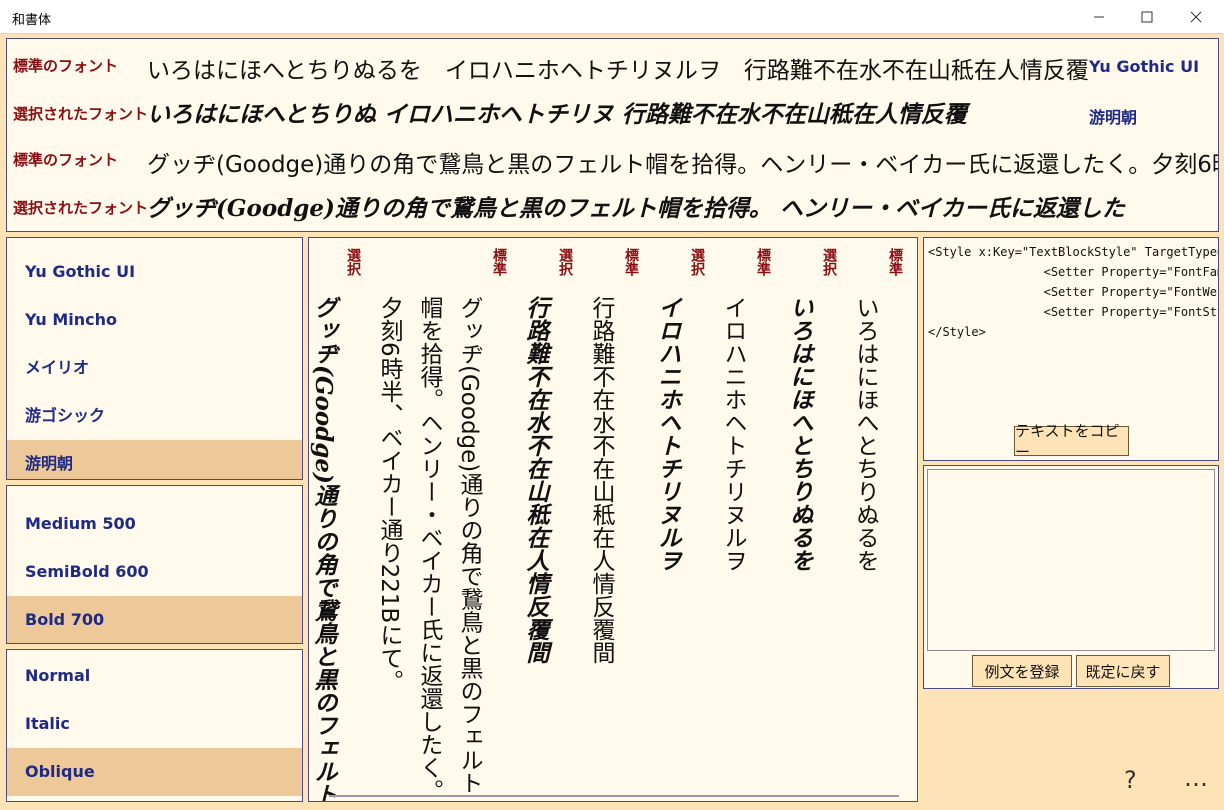  Describe the element at coordinates (154, 619) in the screenshot. I see `weight-item-bold: Bold 700` at that location.